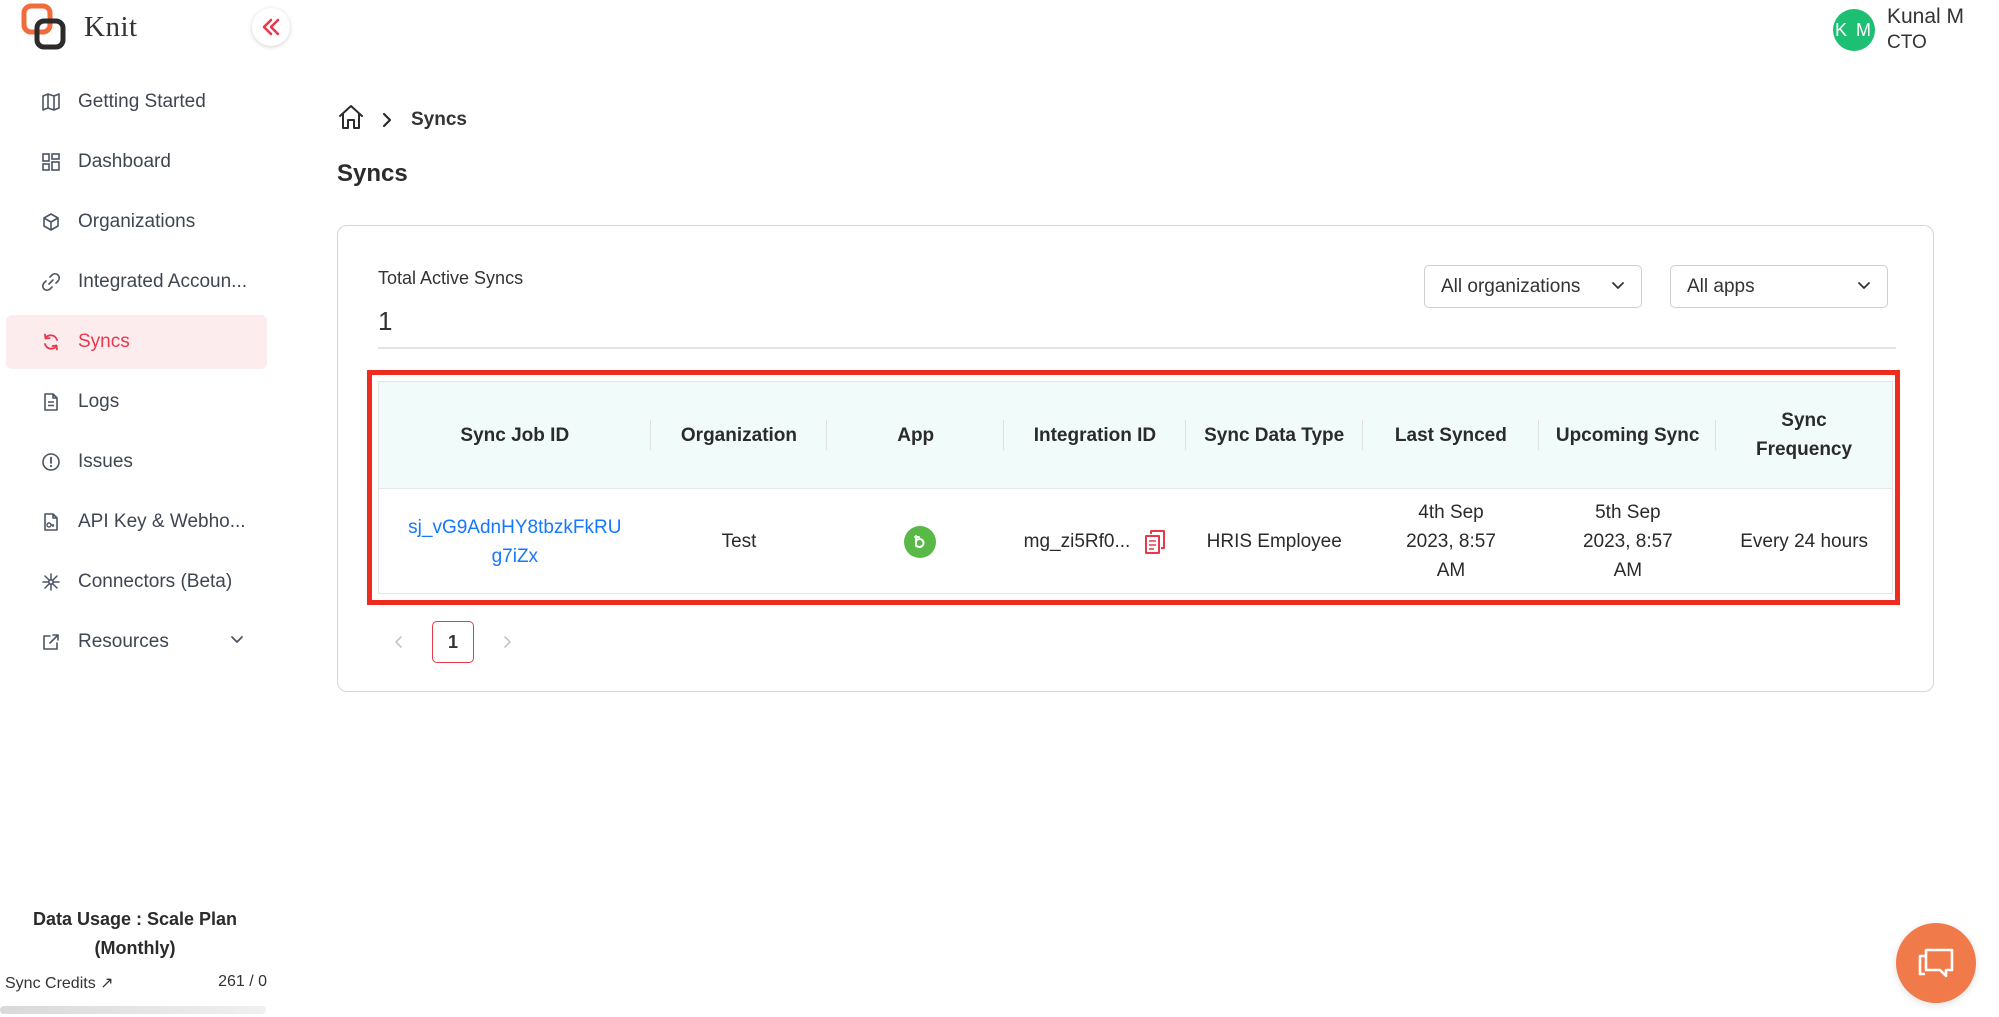 The width and height of the screenshot is (1999, 1017). I want to click on grid-icon, so click(51, 162).